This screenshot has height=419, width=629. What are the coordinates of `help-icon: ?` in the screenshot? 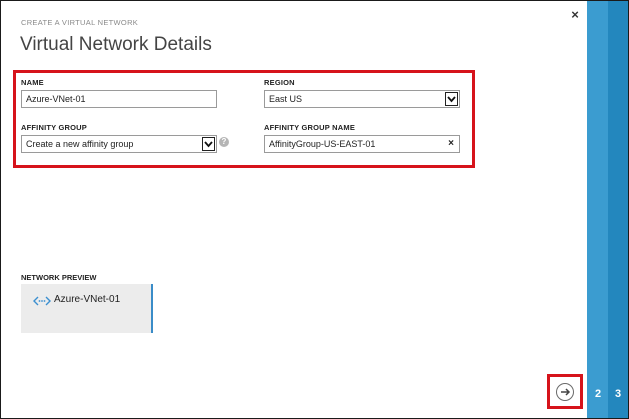 It's located at (224, 142).